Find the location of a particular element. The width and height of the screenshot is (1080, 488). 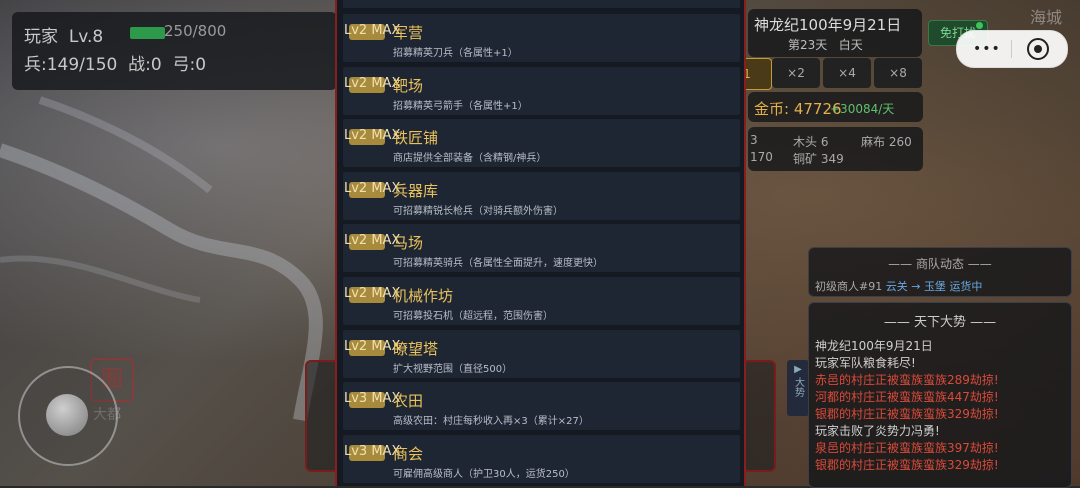

joystick-knob is located at coordinates (67, 415).